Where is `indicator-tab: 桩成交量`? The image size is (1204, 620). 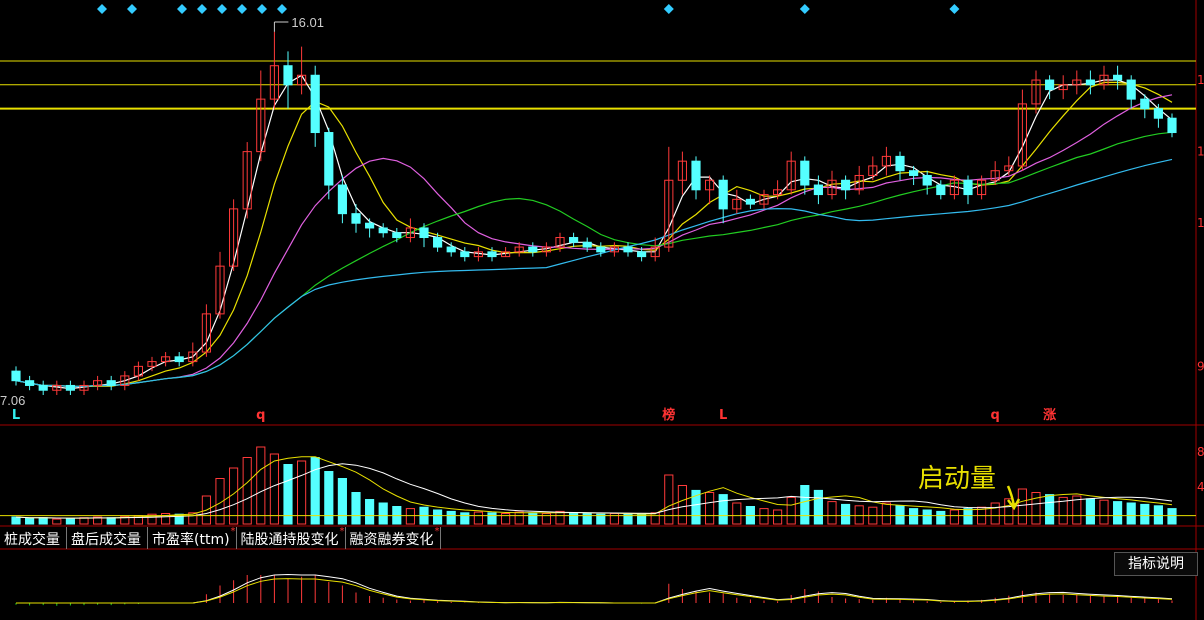
indicator-tab: 桩成交量 is located at coordinates (33, 538).